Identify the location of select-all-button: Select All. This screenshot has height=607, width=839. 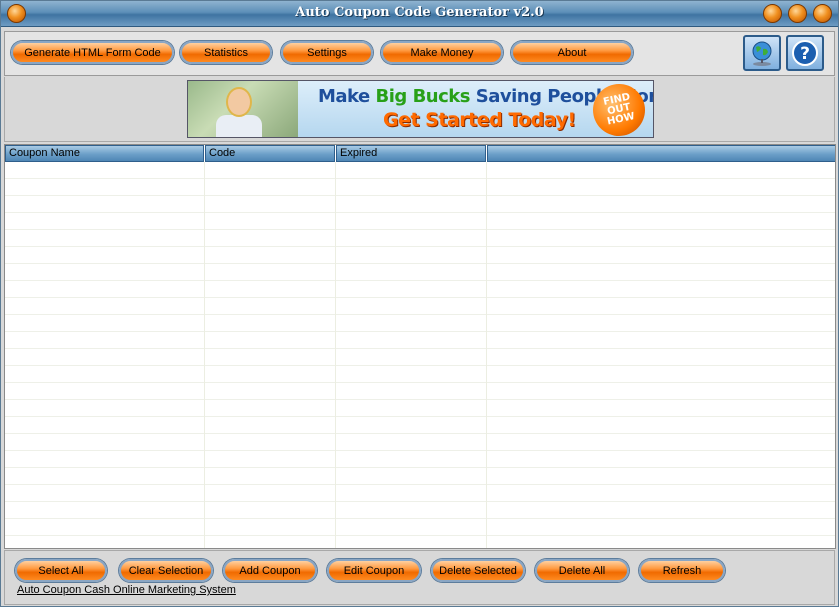
(61, 570).